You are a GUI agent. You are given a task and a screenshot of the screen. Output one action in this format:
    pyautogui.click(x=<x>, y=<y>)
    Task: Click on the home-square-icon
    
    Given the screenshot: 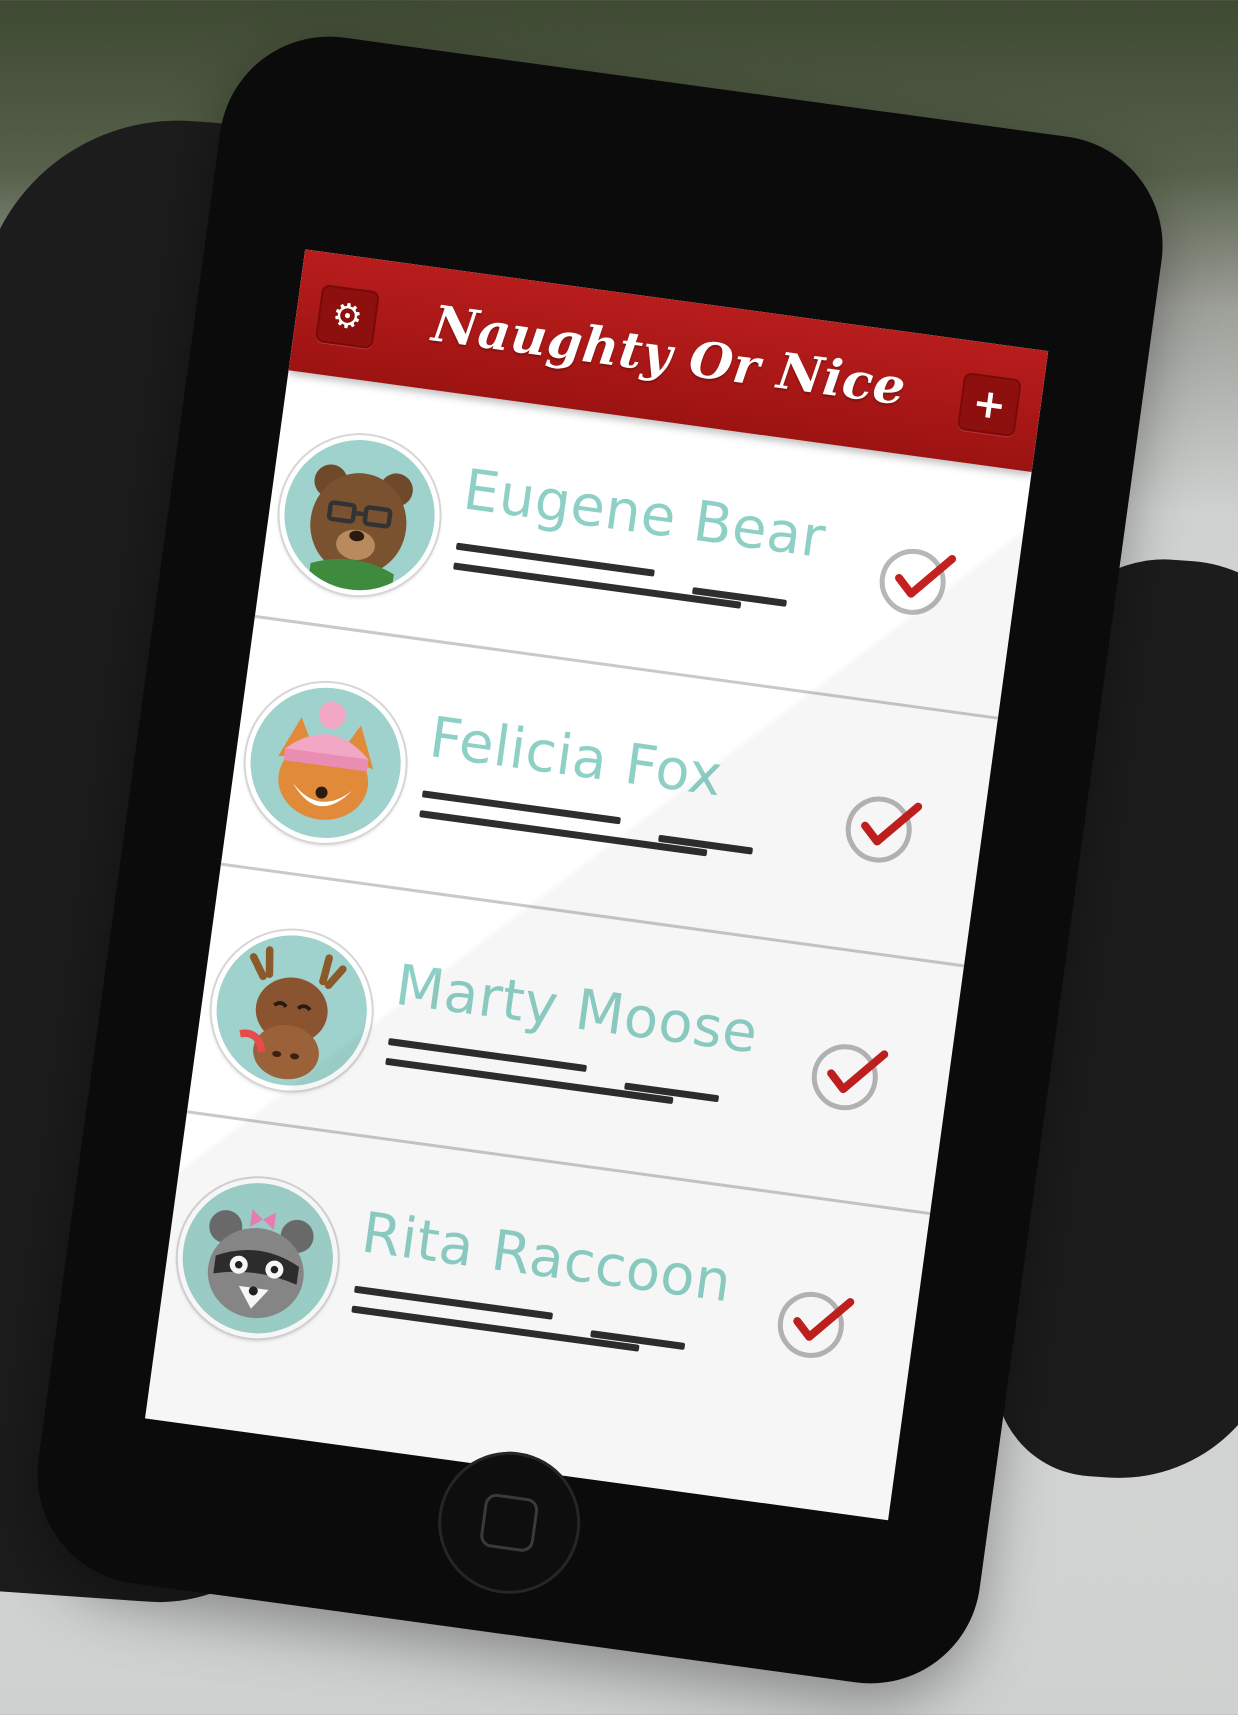 What is the action you would take?
    pyautogui.click(x=509, y=1523)
    